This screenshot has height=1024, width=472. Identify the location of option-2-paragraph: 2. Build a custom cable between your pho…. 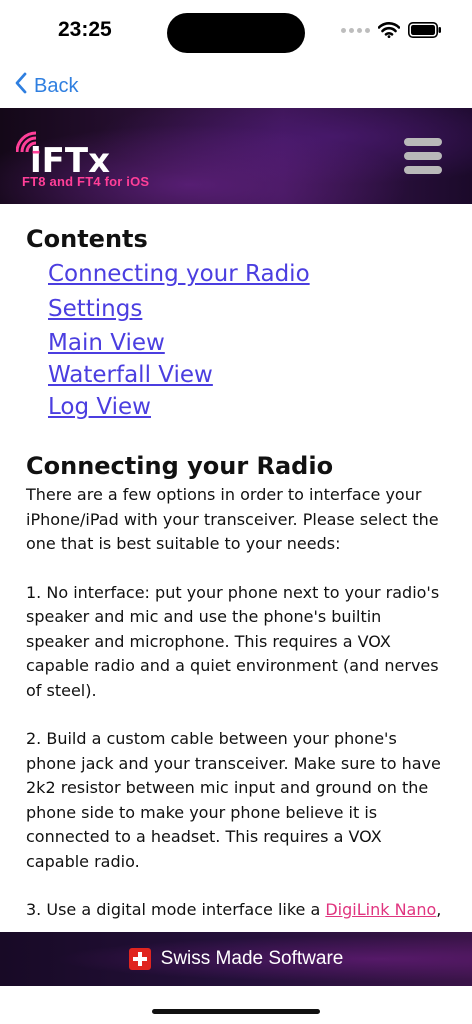
(233, 800).